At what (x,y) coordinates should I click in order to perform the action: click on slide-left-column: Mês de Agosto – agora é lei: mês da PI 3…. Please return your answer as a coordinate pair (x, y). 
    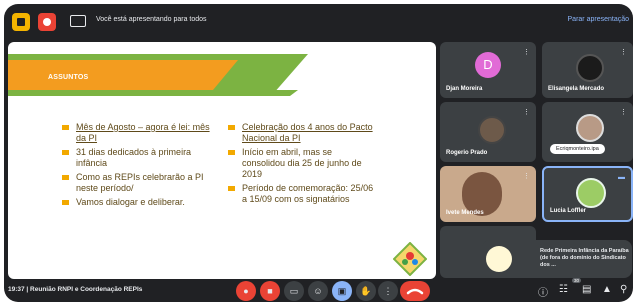
    Looking at the image, I should click on (140, 166).